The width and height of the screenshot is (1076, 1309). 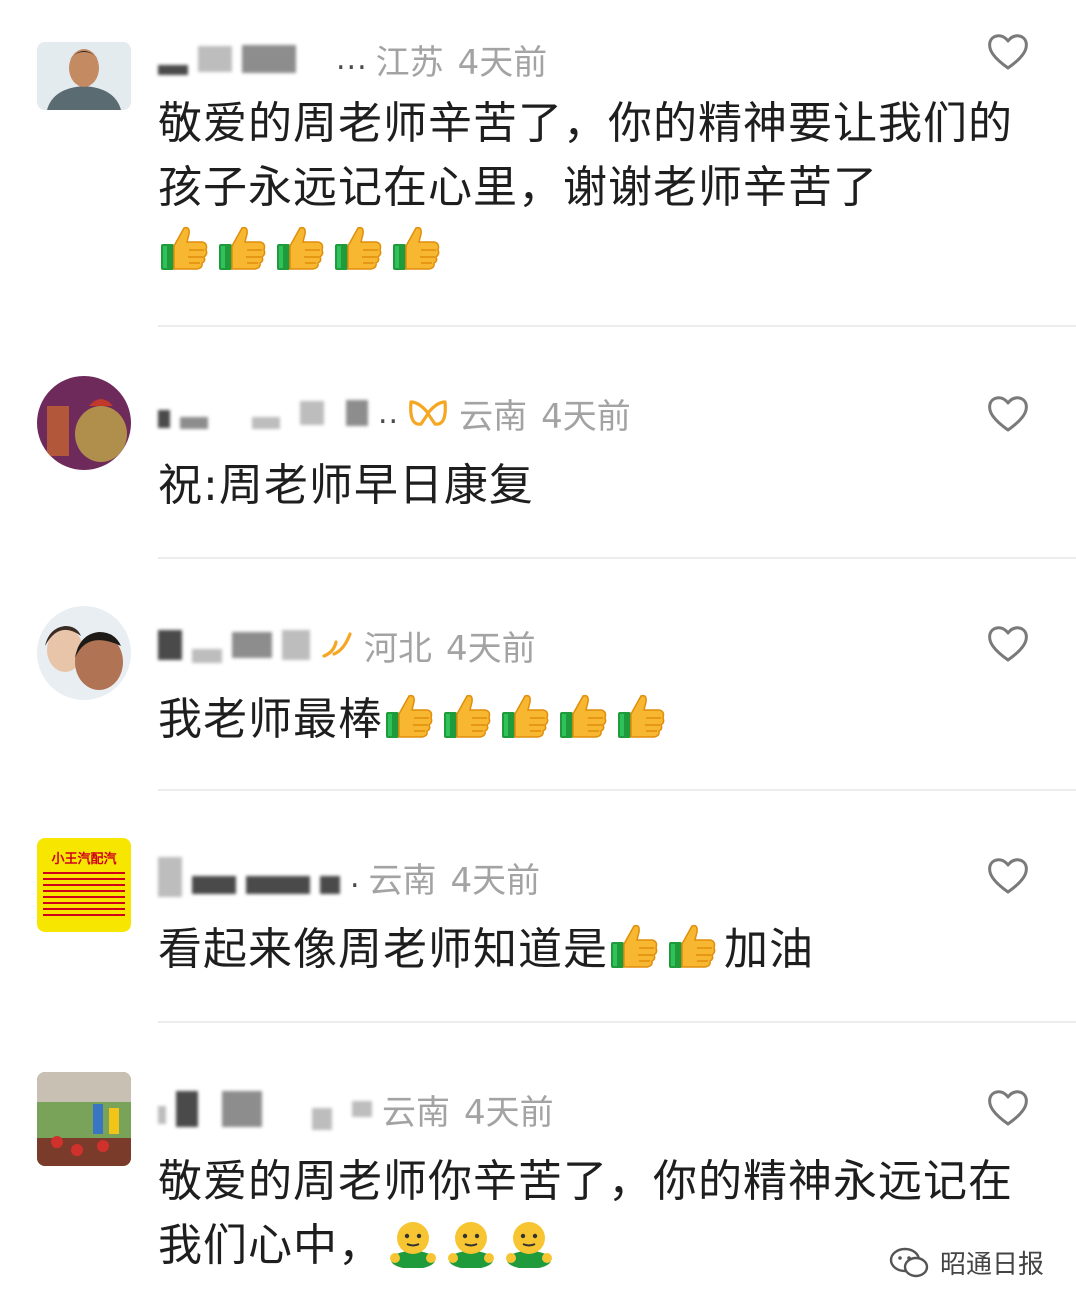 I want to click on avatar-sign-text: 小王汽配汽, so click(x=84, y=859).